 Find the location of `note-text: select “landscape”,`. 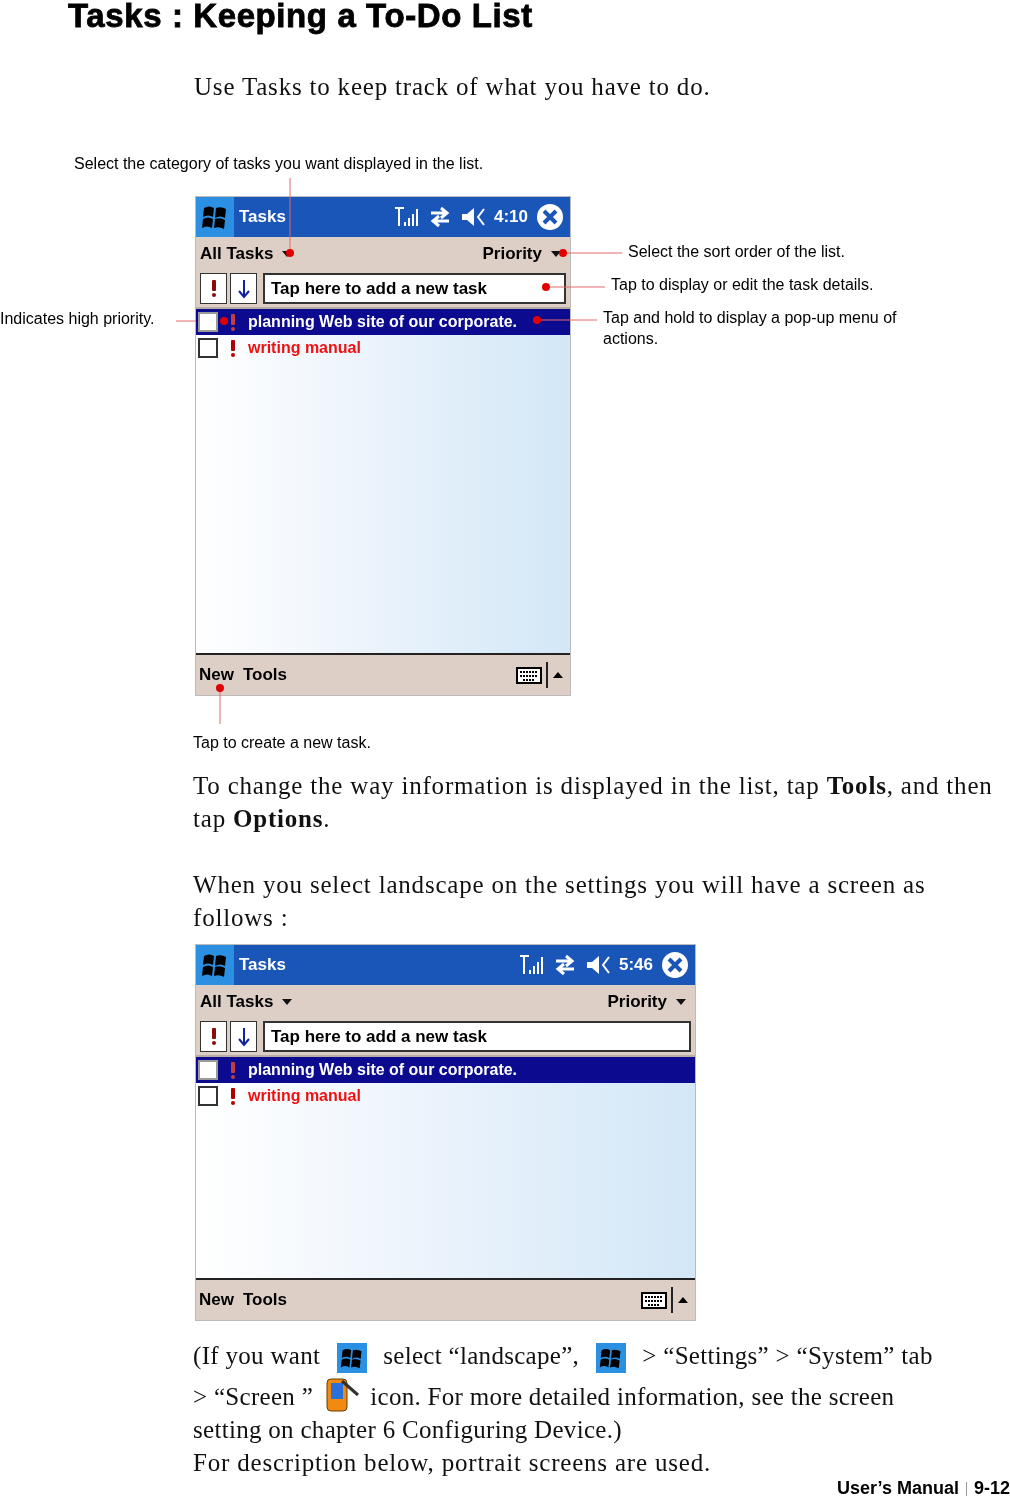

note-text: select “landscape”, is located at coordinates (481, 1355).